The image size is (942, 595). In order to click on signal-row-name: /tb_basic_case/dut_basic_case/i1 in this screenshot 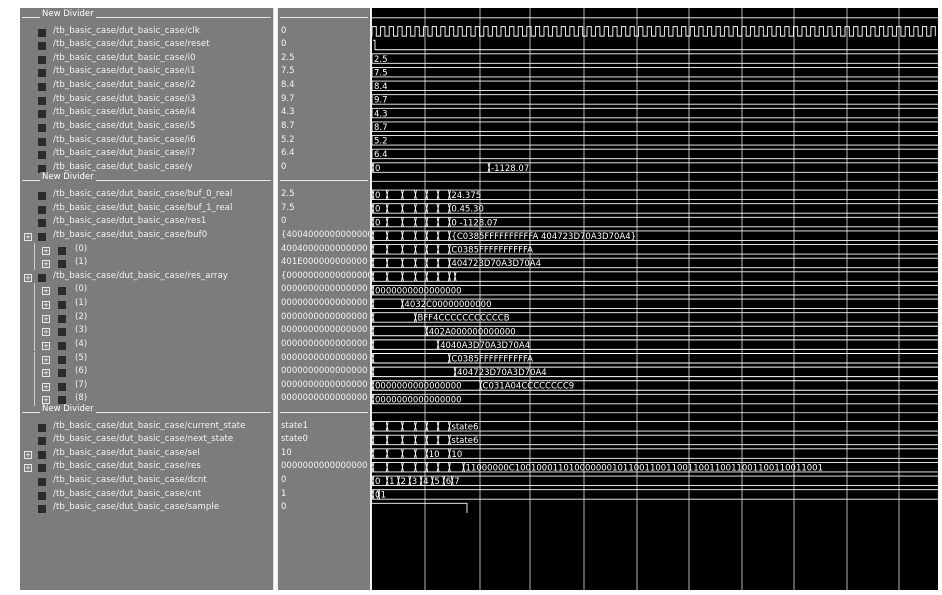, I will do `click(146, 72)`.